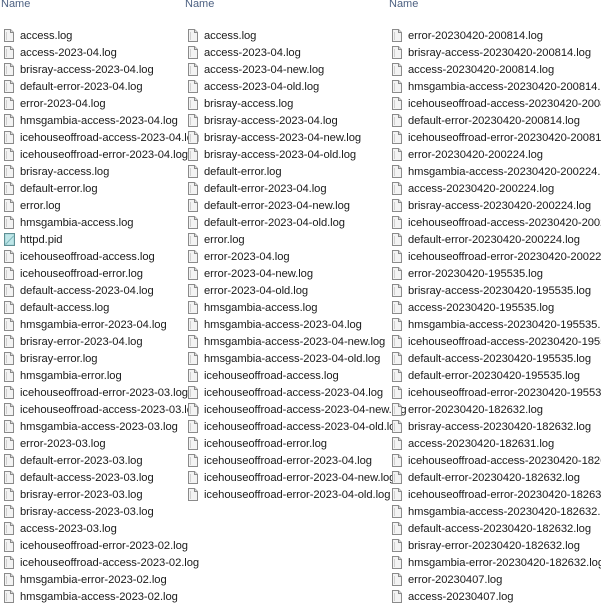 The width and height of the screenshot is (601, 605). I want to click on file-list-item: access-20230420-195535.log, so click(494, 307).